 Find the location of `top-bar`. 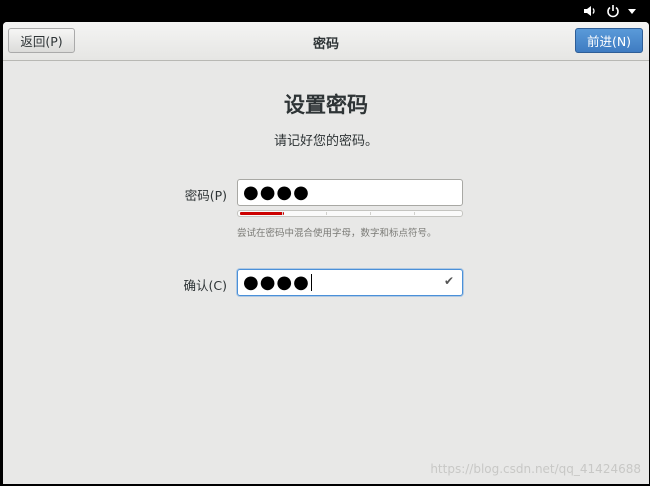

top-bar is located at coordinates (325, 11).